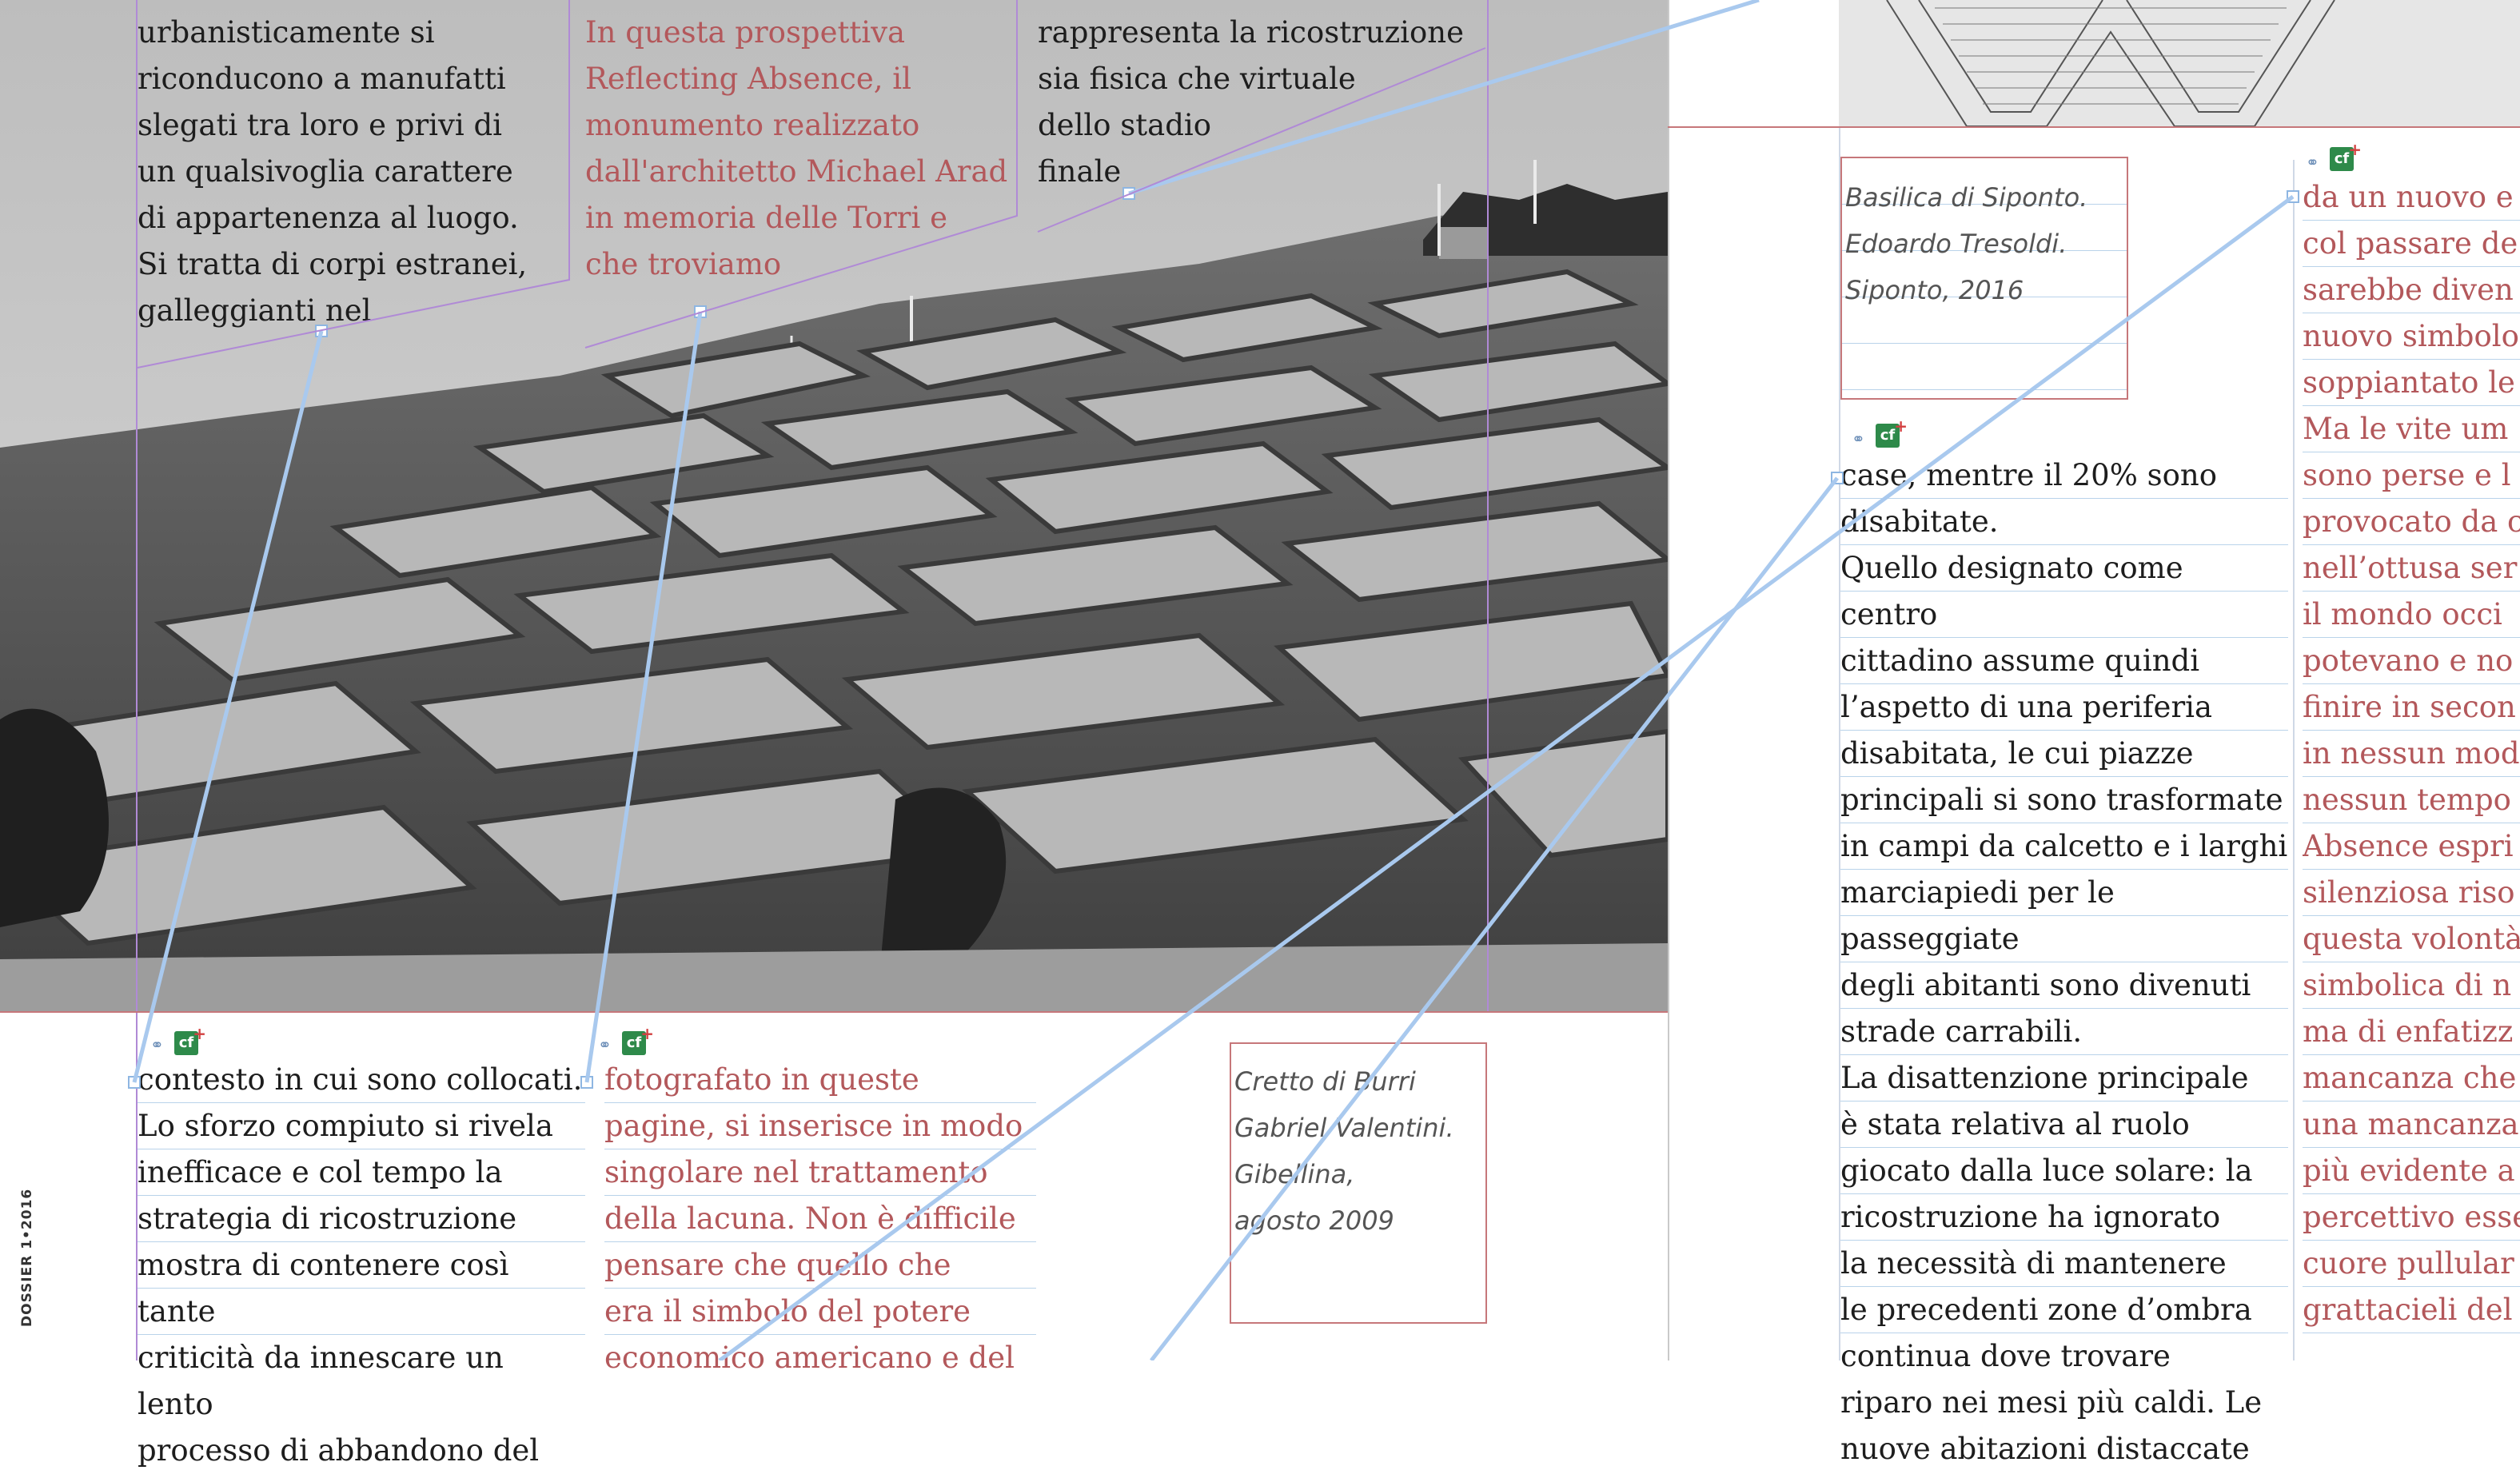 This screenshot has height=1474, width=2520. I want to click on caption-line: Siponto, 2016, so click(1934, 290).